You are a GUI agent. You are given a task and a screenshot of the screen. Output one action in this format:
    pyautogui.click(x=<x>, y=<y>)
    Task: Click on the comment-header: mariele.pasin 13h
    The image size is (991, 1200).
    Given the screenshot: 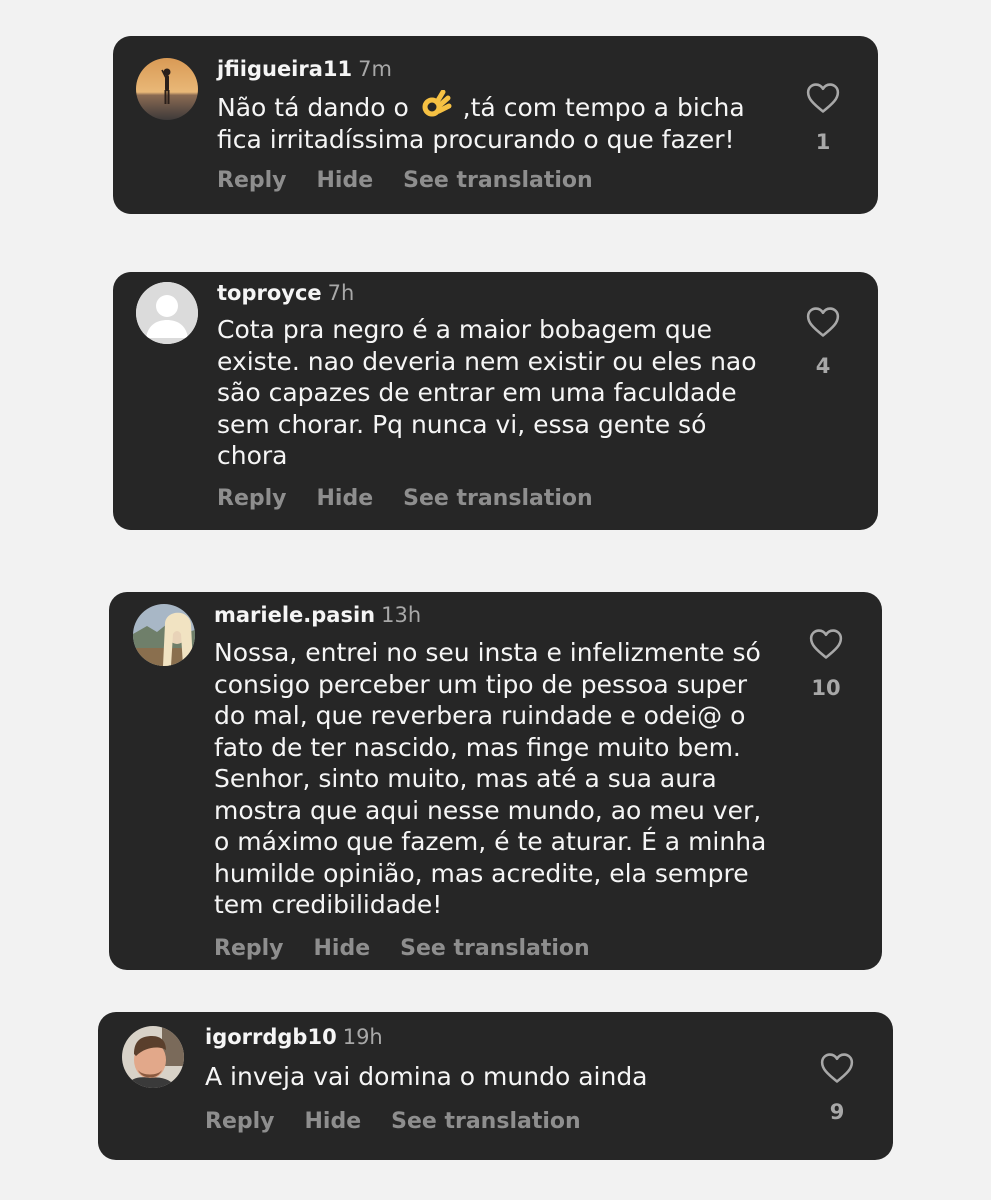 What is the action you would take?
    pyautogui.click(x=317, y=615)
    